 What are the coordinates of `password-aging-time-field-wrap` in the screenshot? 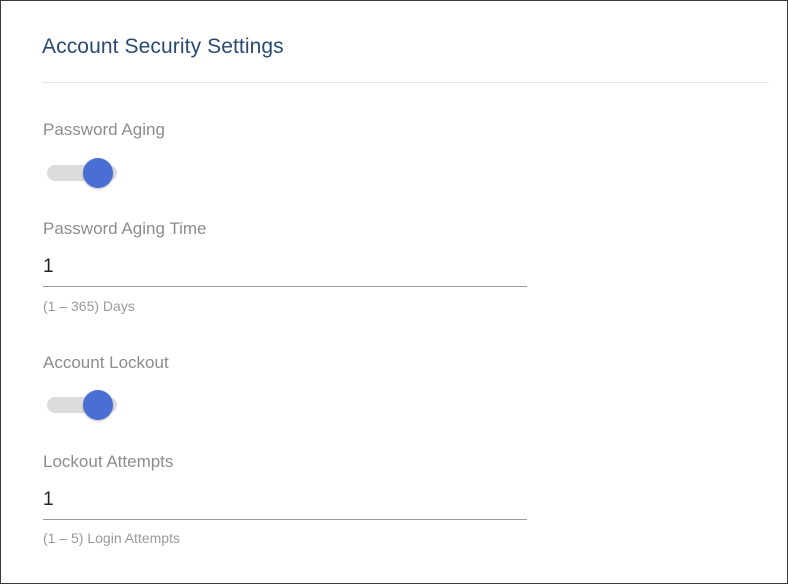 It's located at (285, 269).